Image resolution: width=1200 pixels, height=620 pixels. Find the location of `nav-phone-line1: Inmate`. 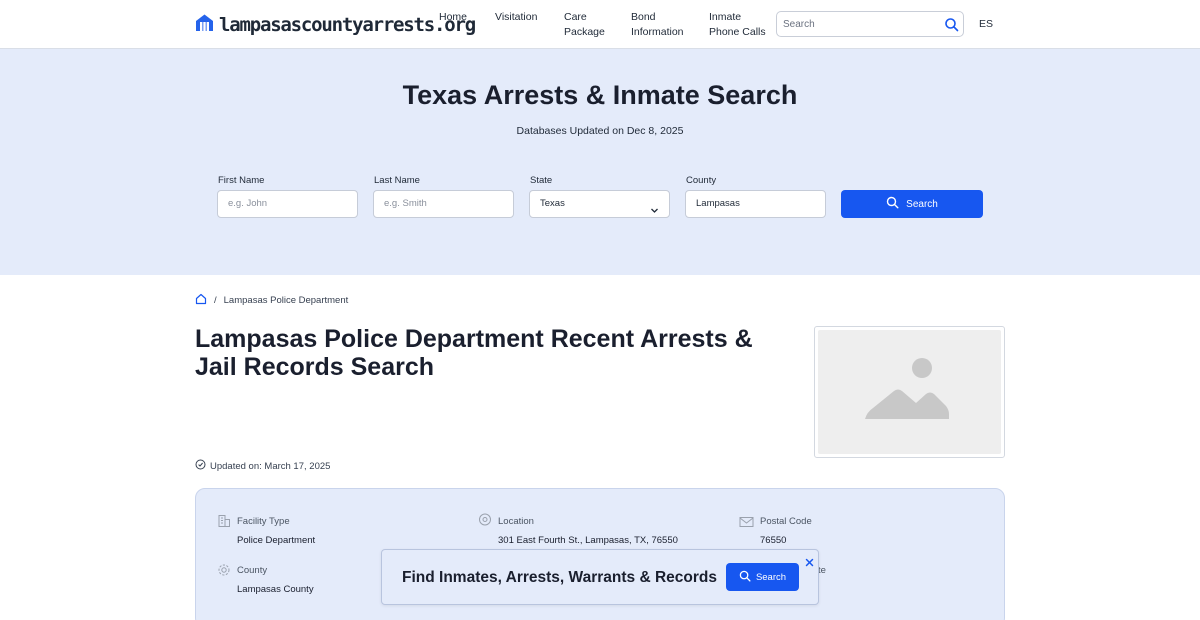

nav-phone-line1: Inmate is located at coordinates (725, 17).